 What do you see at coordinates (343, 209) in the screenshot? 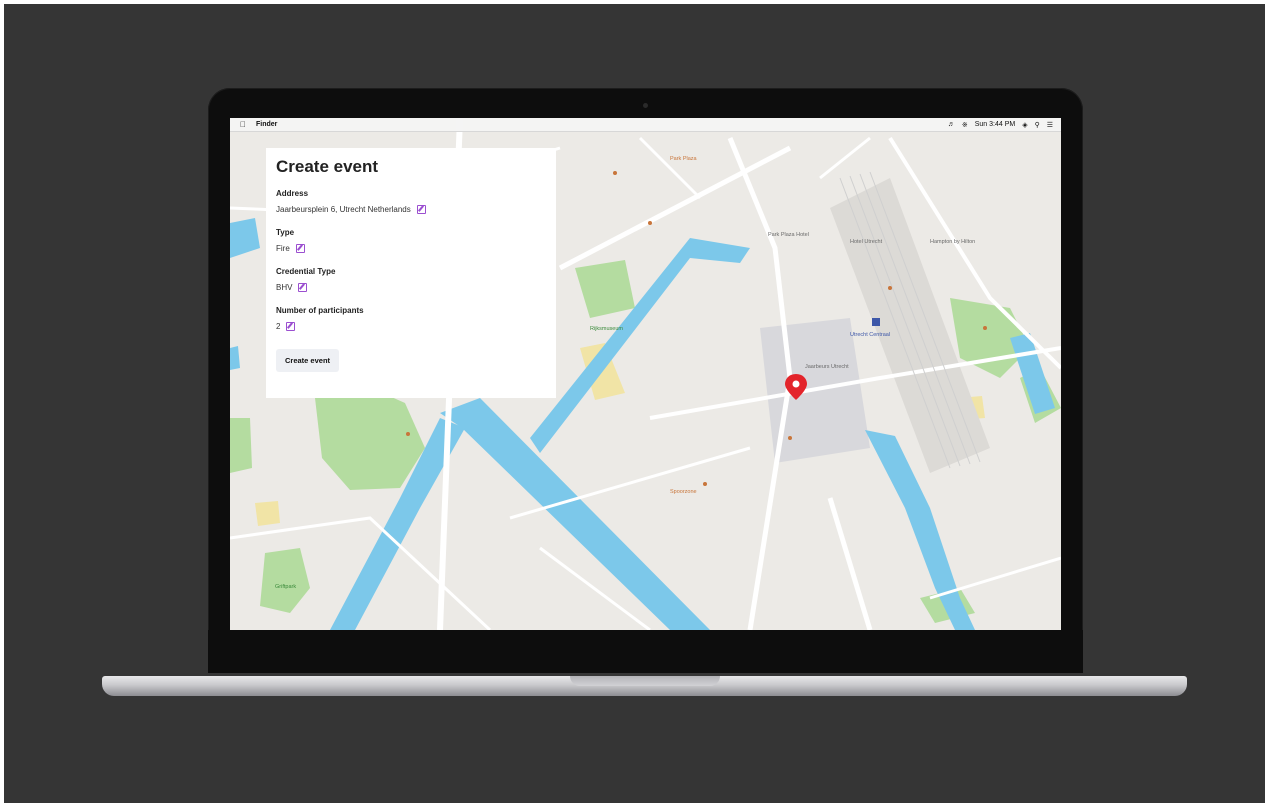
I see `address-value: Jaarbeursplein 6, Utrecht Netherlands` at bounding box center [343, 209].